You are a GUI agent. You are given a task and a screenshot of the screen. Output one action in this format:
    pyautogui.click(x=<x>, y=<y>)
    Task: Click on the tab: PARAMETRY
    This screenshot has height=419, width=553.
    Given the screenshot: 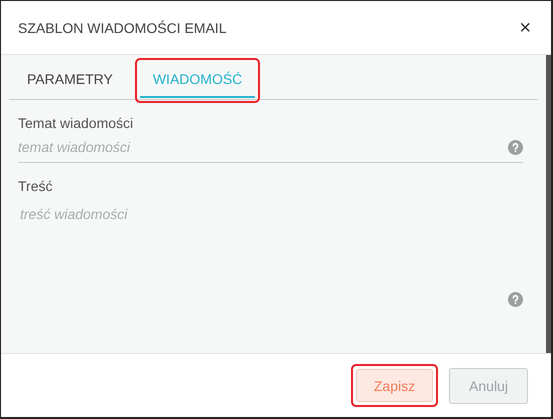 What is the action you would take?
    pyautogui.click(x=70, y=80)
    